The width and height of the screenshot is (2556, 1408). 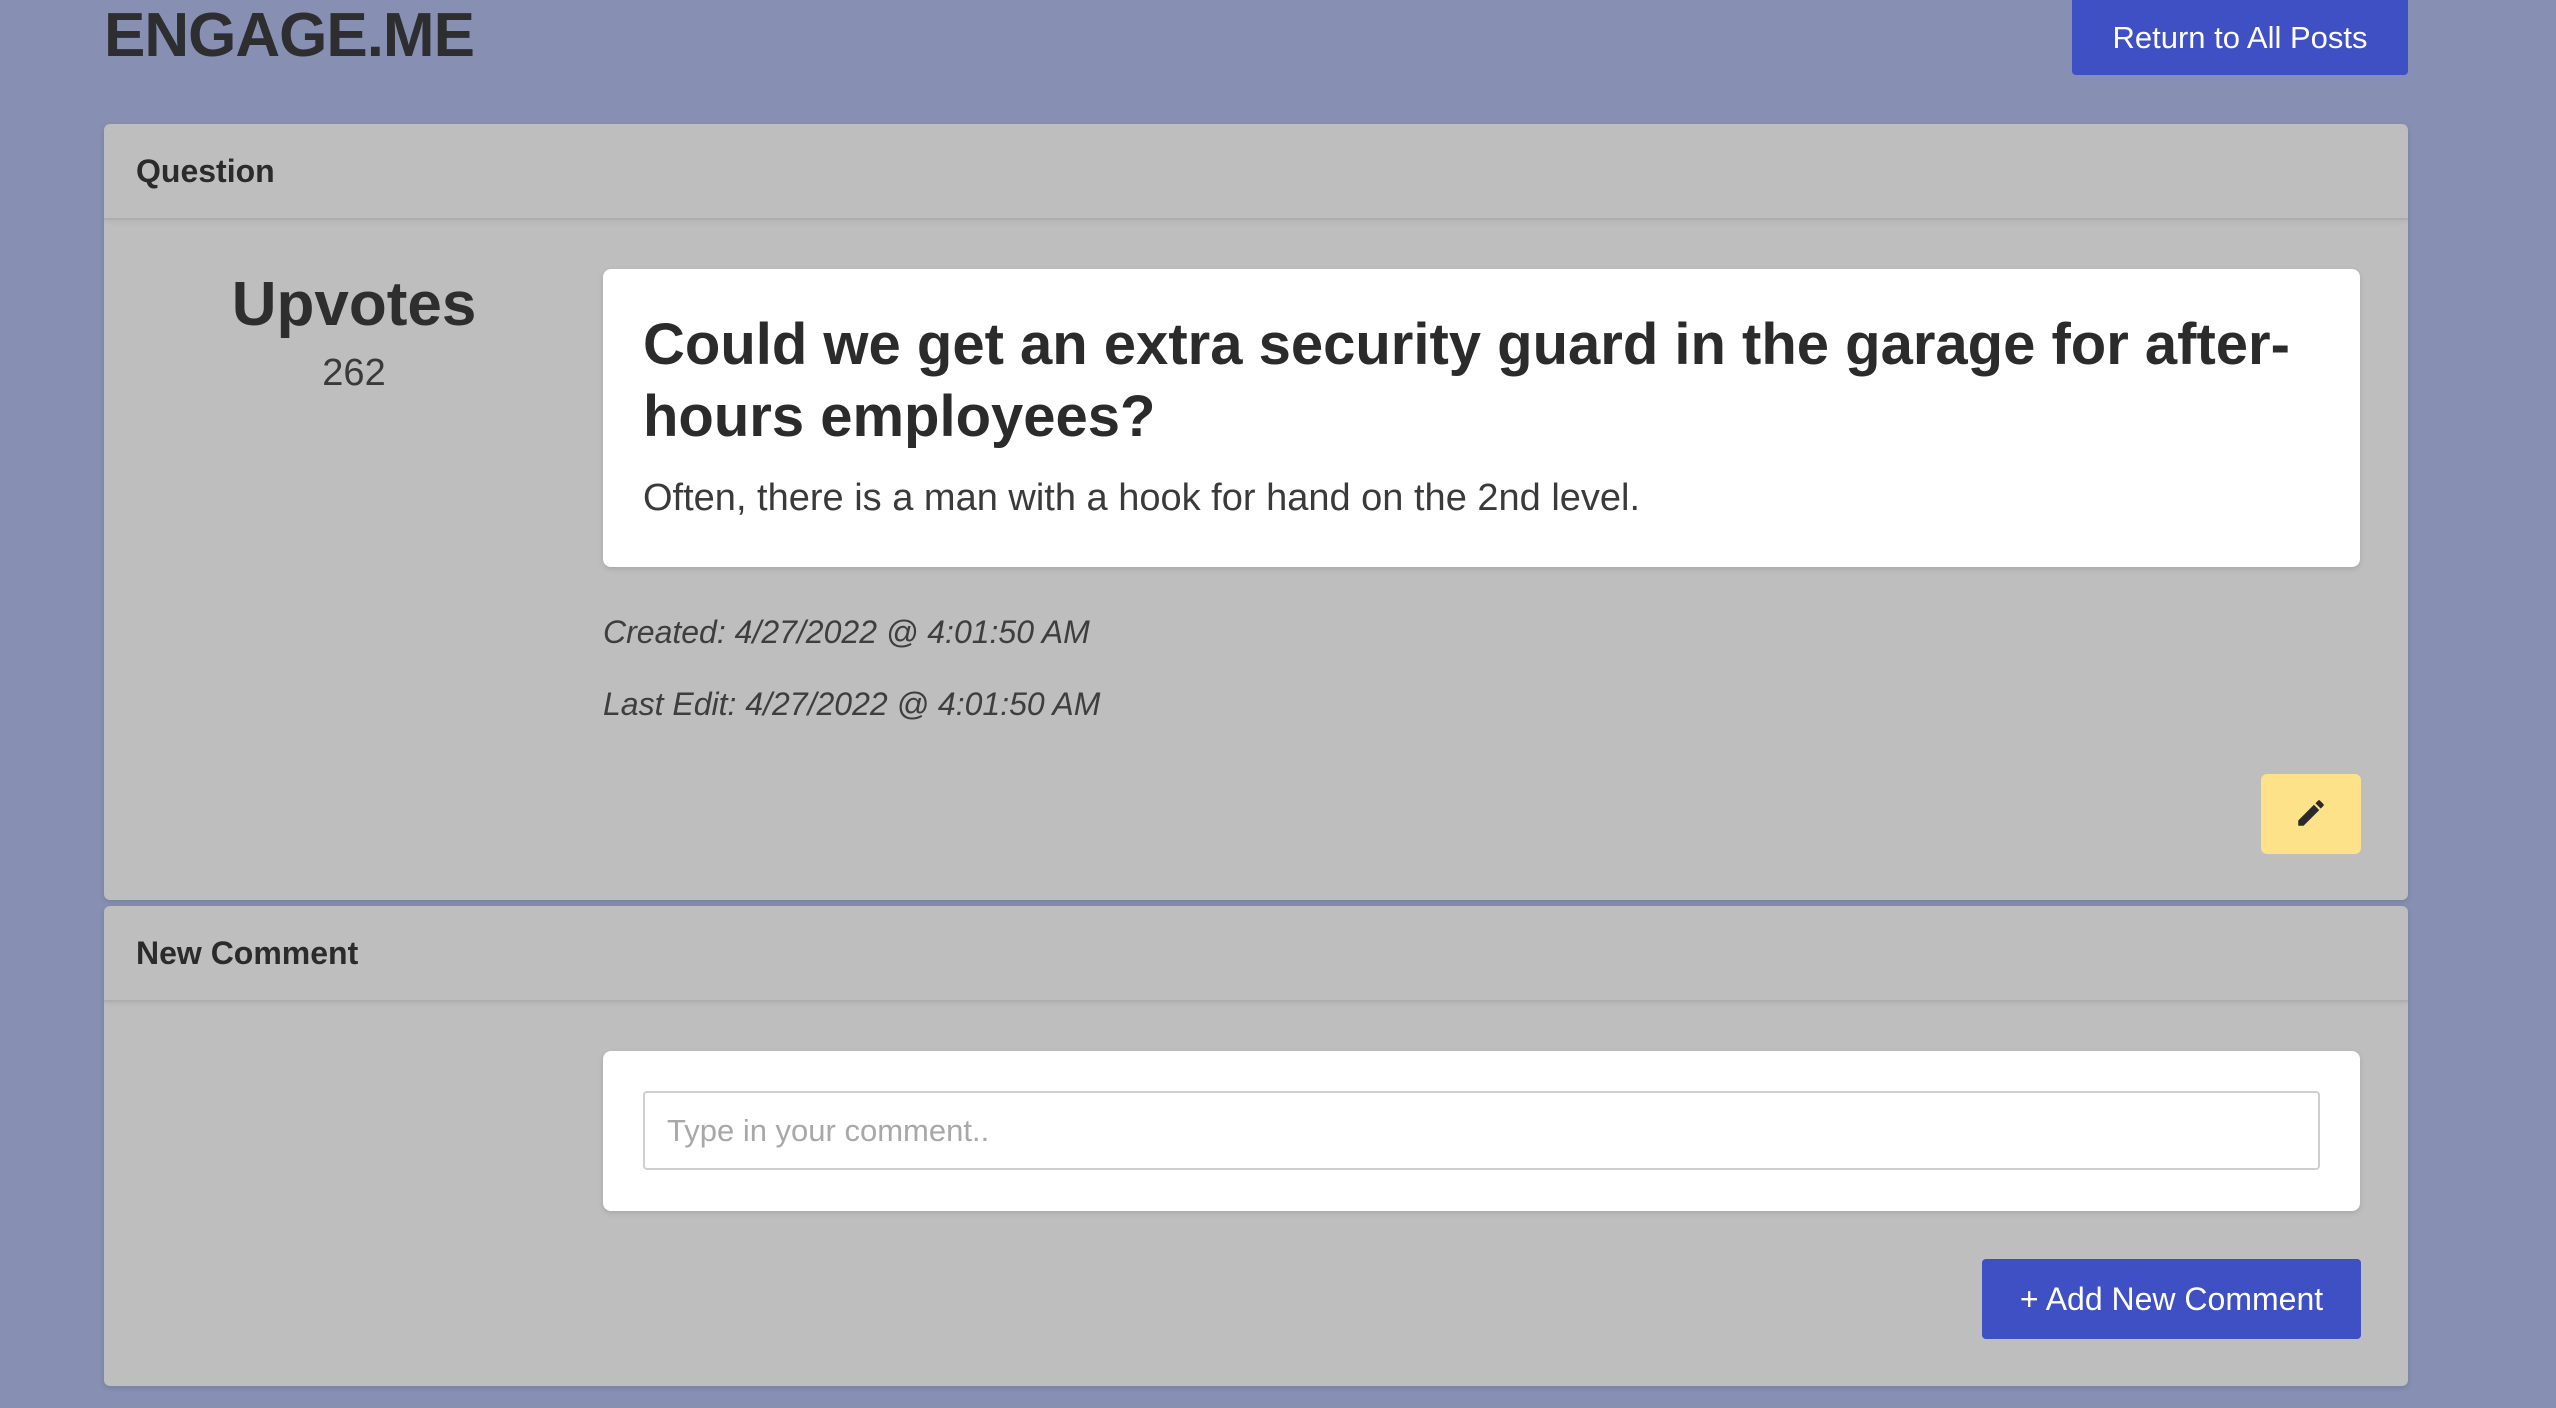 What do you see at coordinates (2171, 1299) in the screenshot?
I see `add-new-comment-button: + Add New Comment` at bounding box center [2171, 1299].